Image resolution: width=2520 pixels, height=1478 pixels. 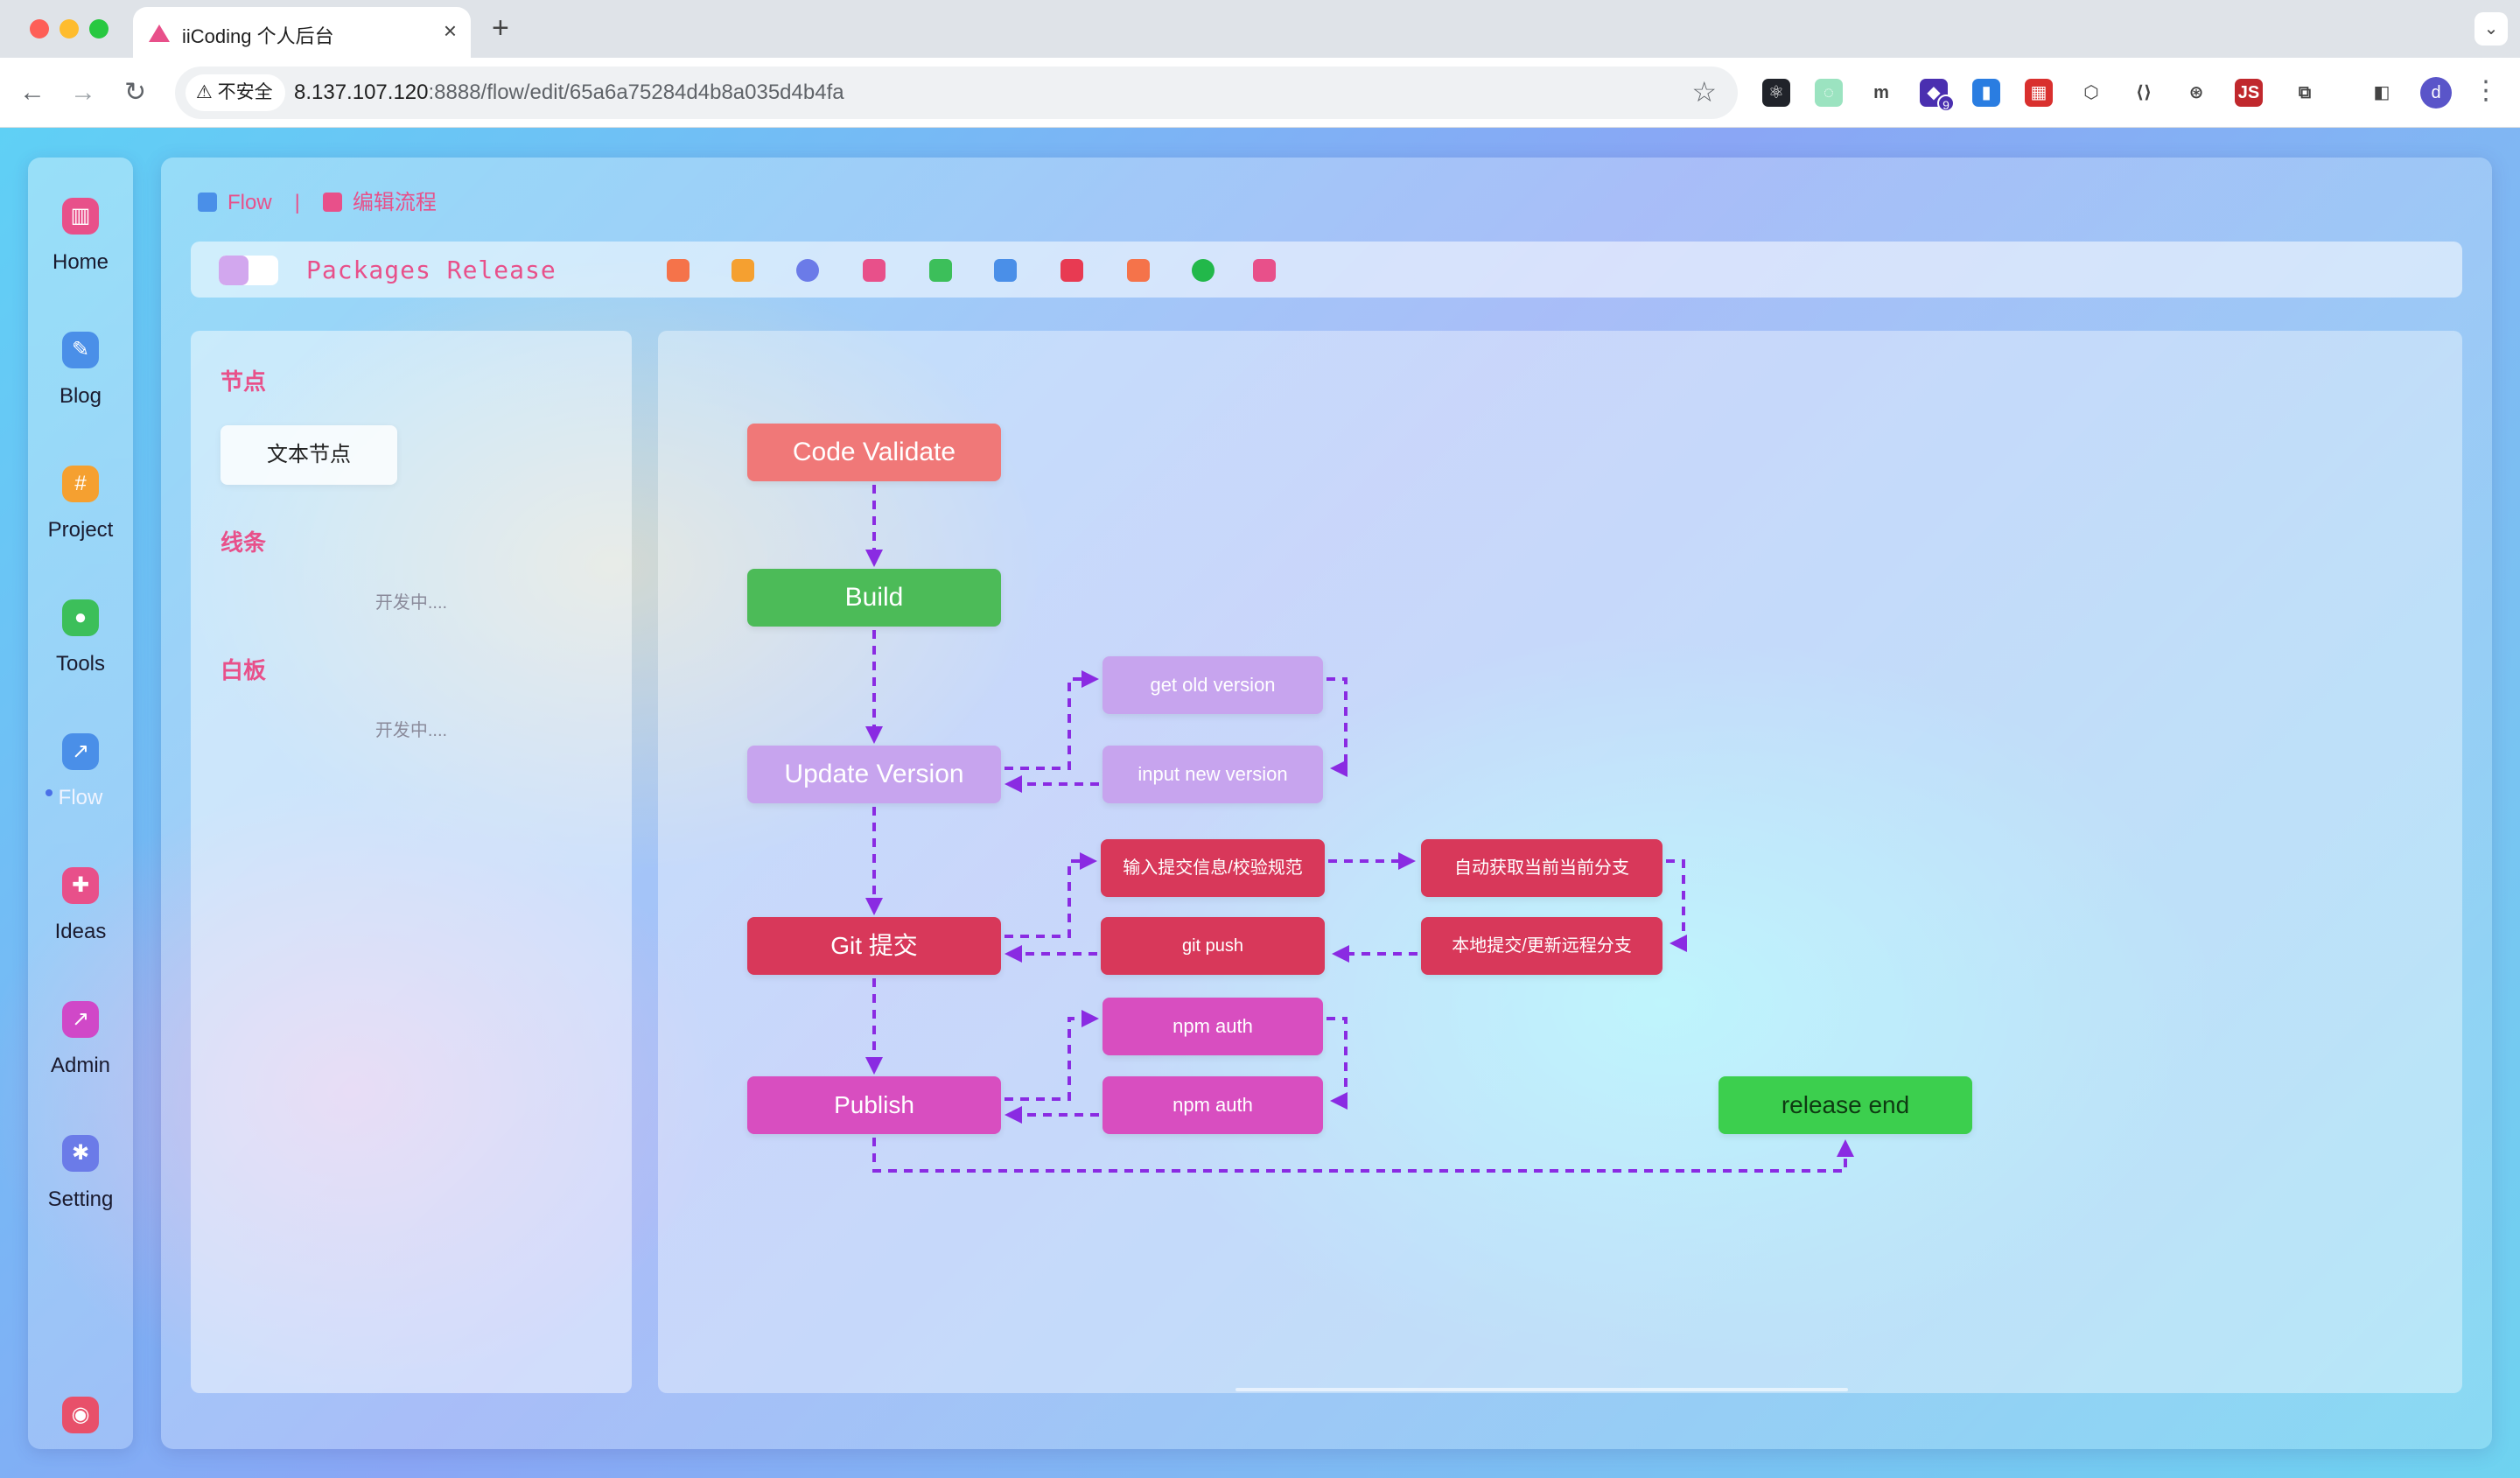 I want to click on prev-icon, so click(x=678, y=270).